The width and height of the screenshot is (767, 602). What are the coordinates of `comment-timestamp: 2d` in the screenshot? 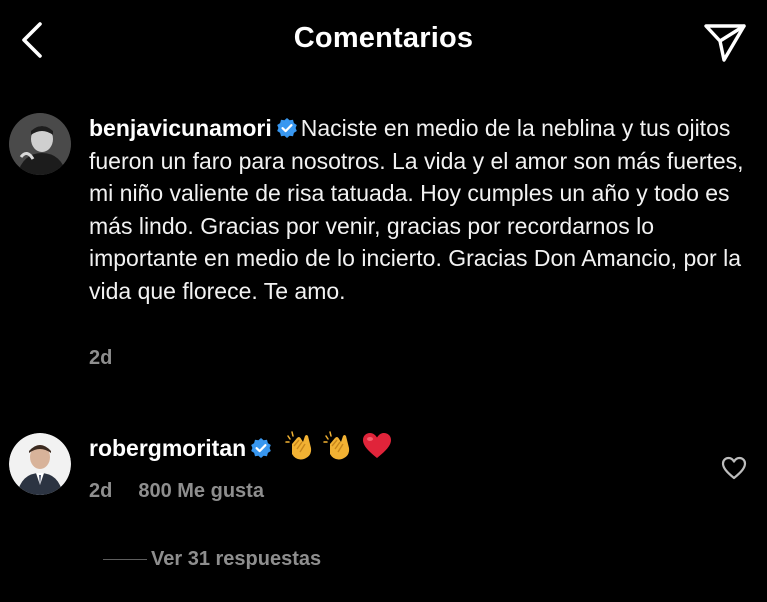 It's located at (101, 491).